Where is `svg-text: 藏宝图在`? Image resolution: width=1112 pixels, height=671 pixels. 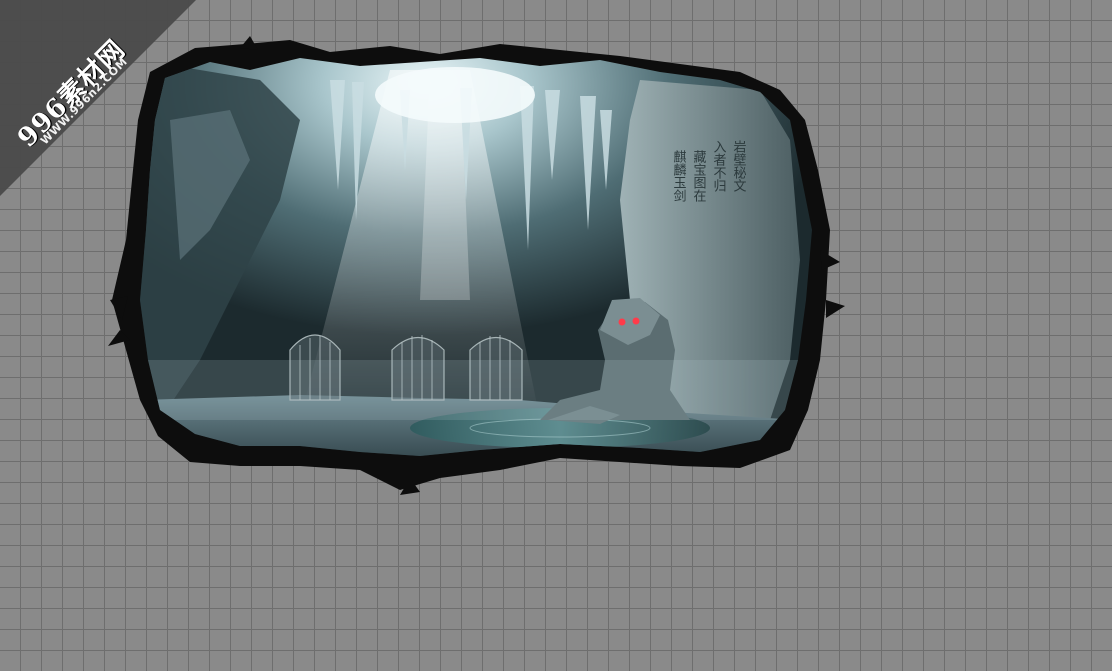
svg-text: 藏宝图在 is located at coordinates (699, 176).